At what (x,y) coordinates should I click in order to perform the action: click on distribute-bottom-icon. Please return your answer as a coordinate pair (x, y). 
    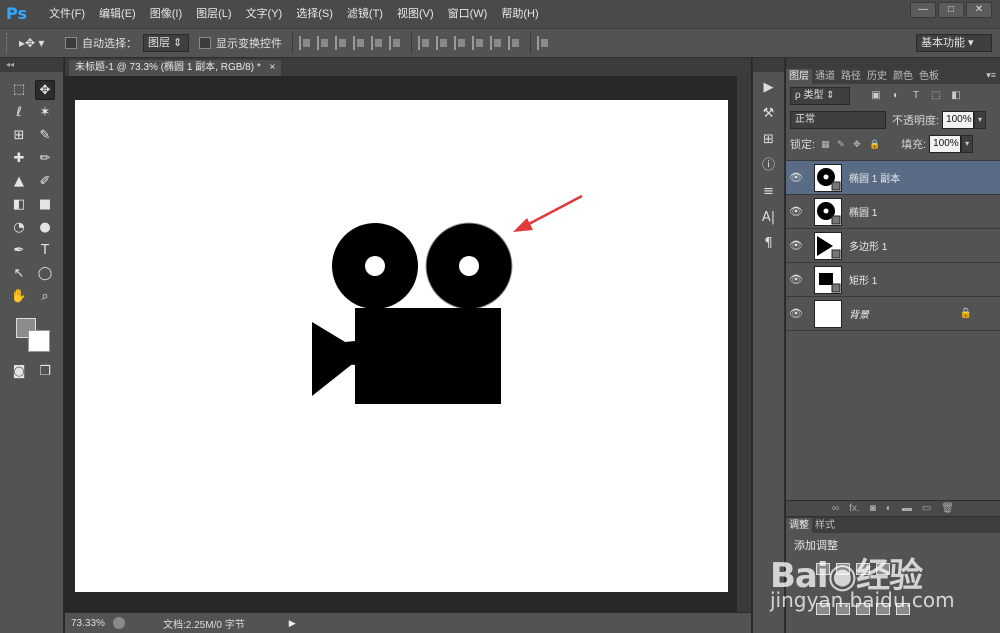
    Looking at the image, I should click on (460, 43).